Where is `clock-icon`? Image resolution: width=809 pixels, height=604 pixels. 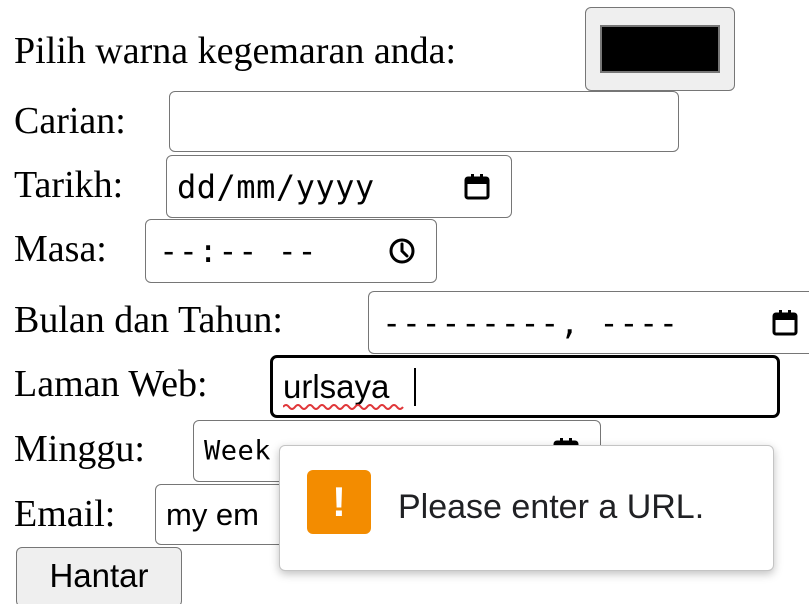 clock-icon is located at coordinates (402, 251).